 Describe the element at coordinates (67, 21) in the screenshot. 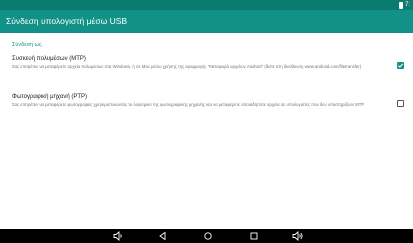

I see `page-title: Σύνδεση υπολογιστή μέσω USB` at that location.